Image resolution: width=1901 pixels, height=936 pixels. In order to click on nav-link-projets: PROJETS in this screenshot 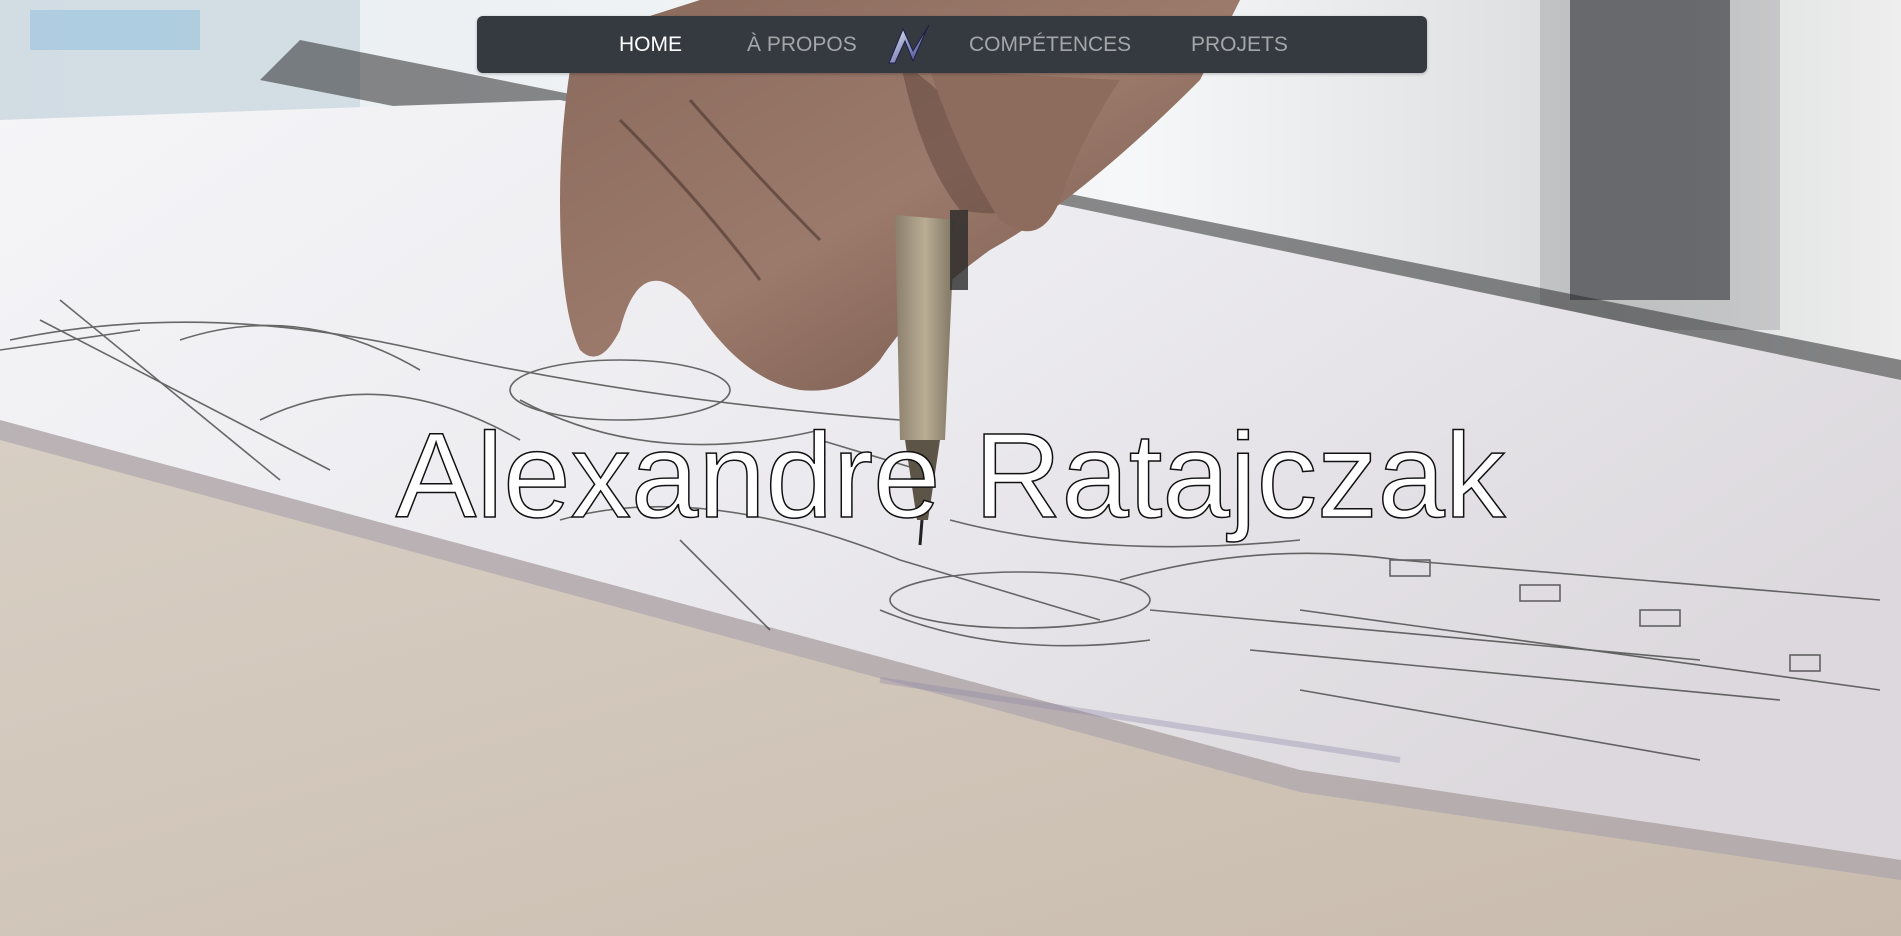, I will do `click(1239, 44)`.